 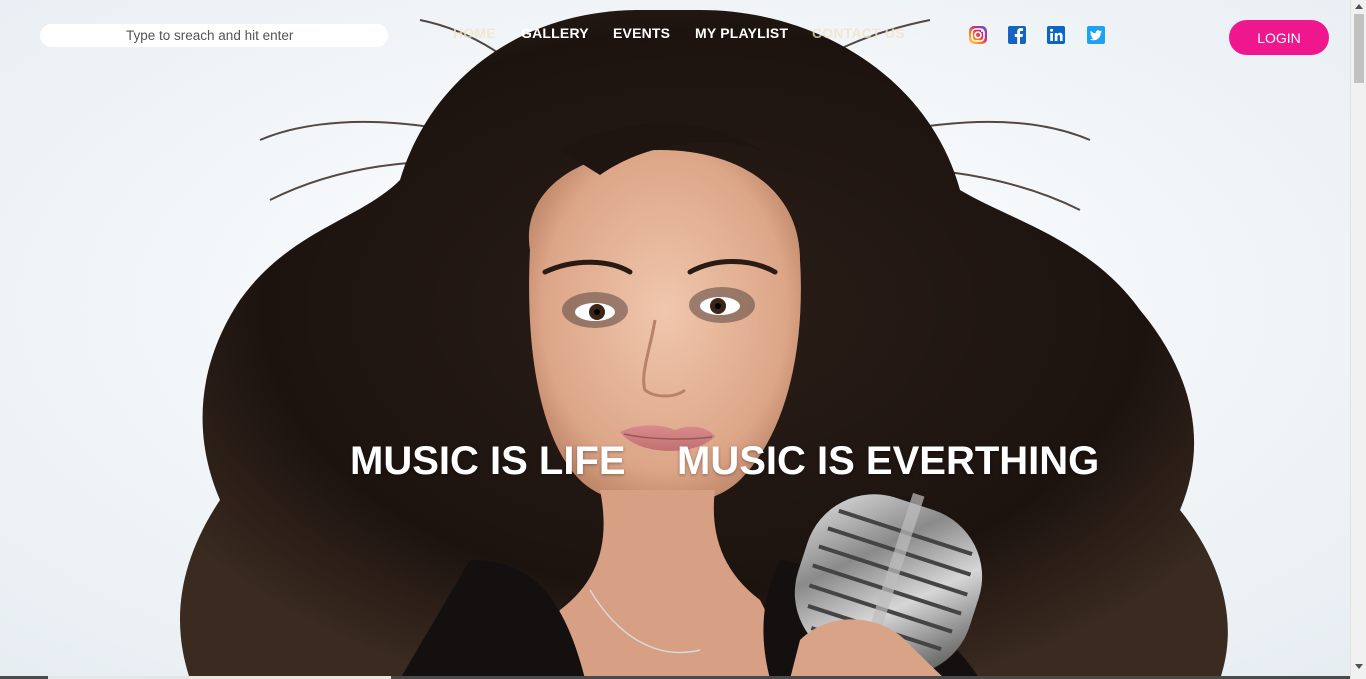 What do you see at coordinates (858, 33) in the screenshot?
I see `nav-contact-us: CONTACT US` at bounding box center [858, 33].